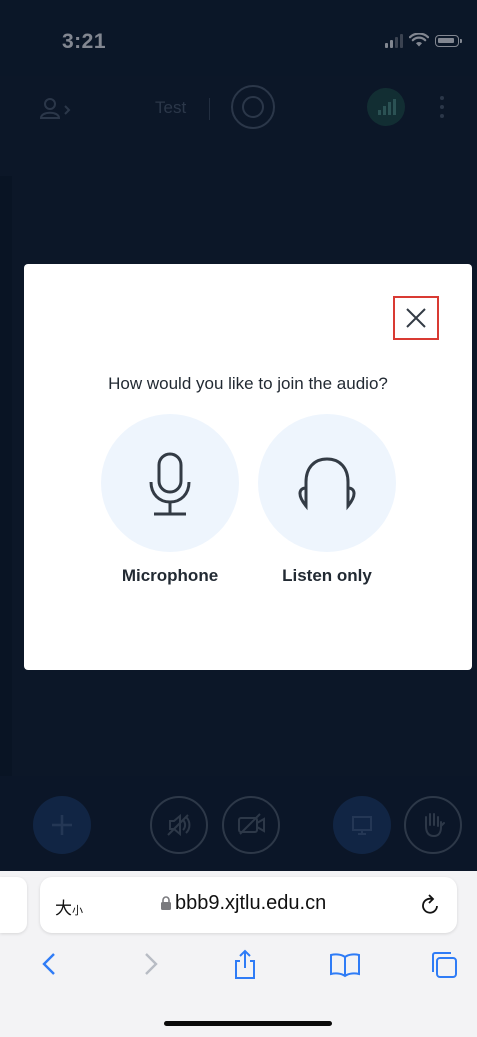 The image size is (477, 1037). What do you see at coordinates (245, 965) in the screenshot?
I see `share-icon` at bounding box center [245, 965].